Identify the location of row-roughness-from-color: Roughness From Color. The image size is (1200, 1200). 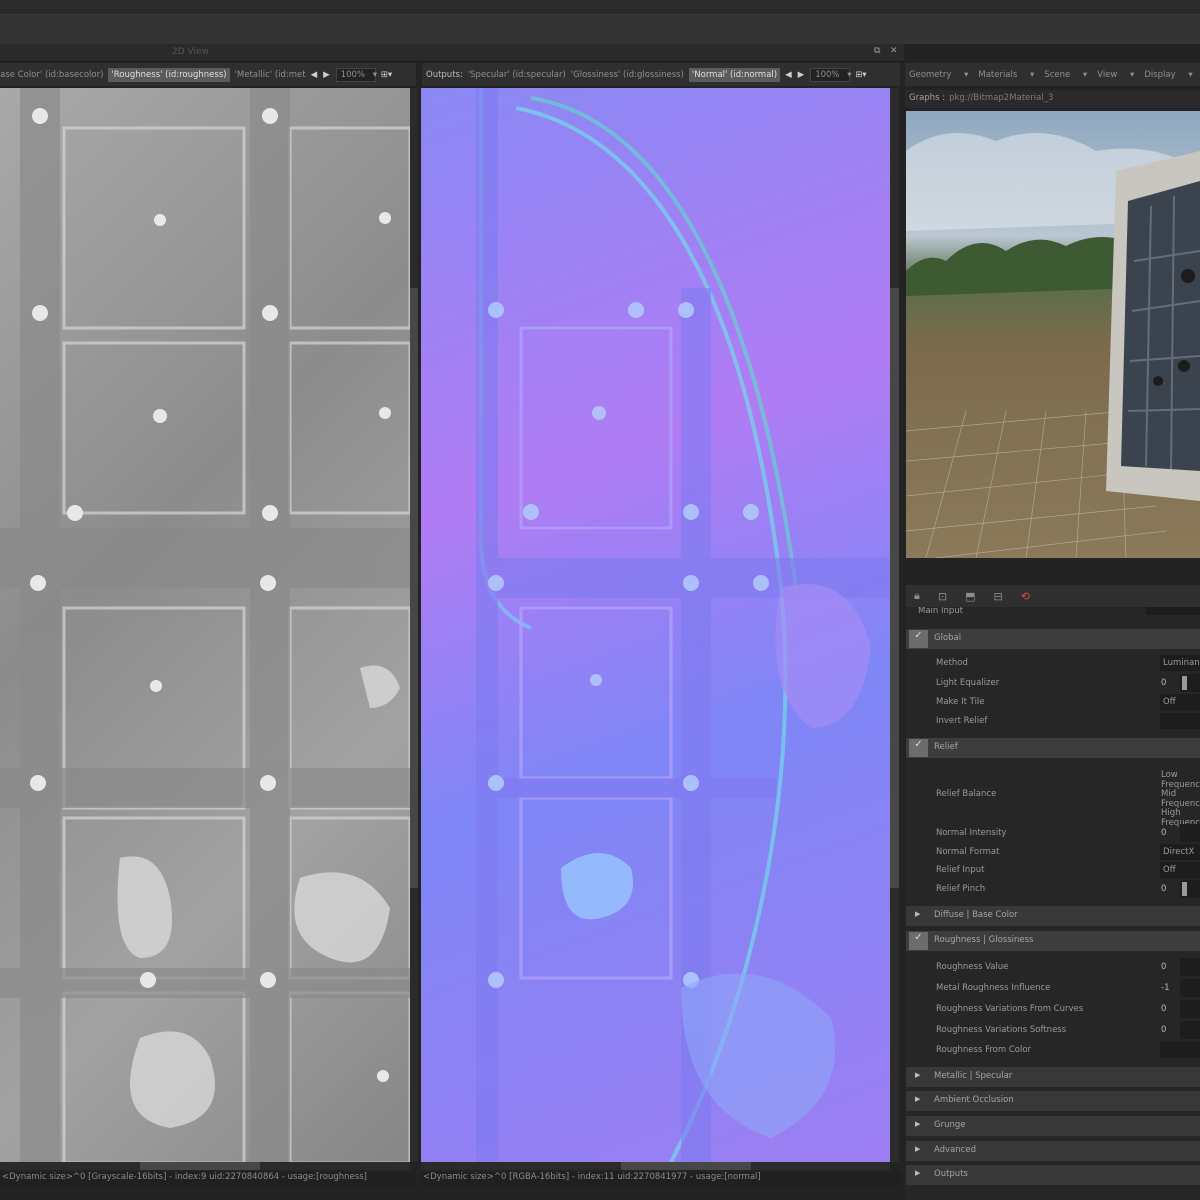
(1053, 1050).